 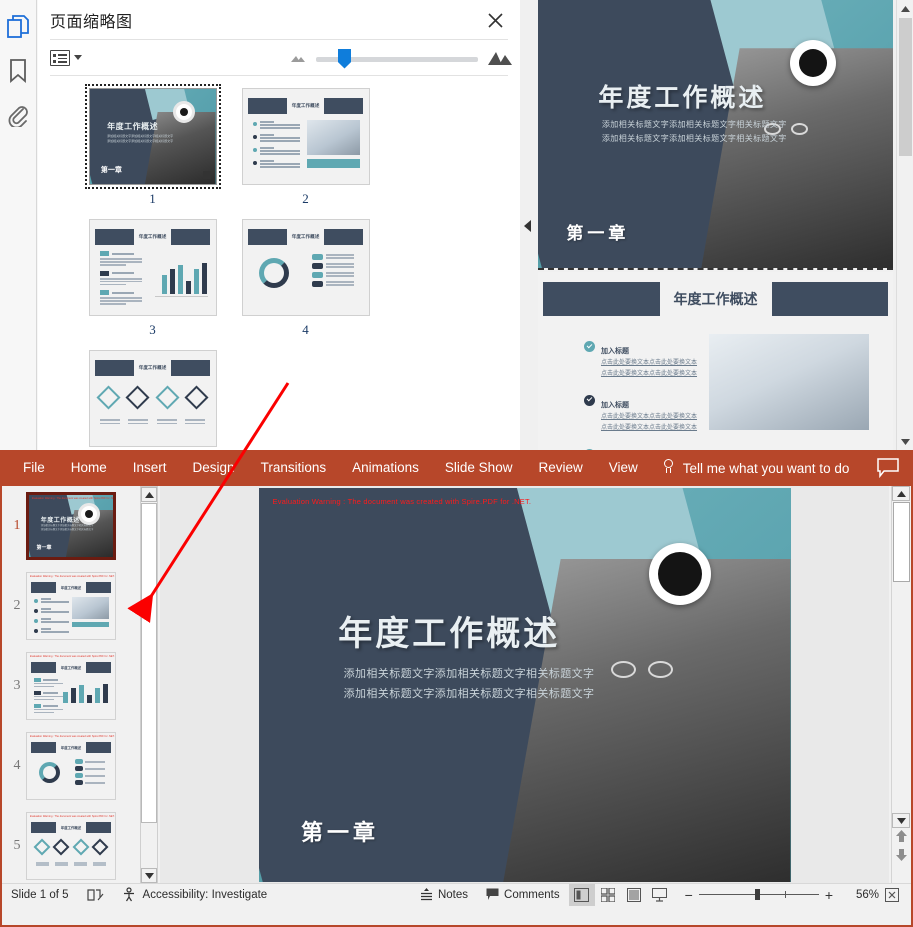 I want to click on list-options-button, so click(x=66, y=57).